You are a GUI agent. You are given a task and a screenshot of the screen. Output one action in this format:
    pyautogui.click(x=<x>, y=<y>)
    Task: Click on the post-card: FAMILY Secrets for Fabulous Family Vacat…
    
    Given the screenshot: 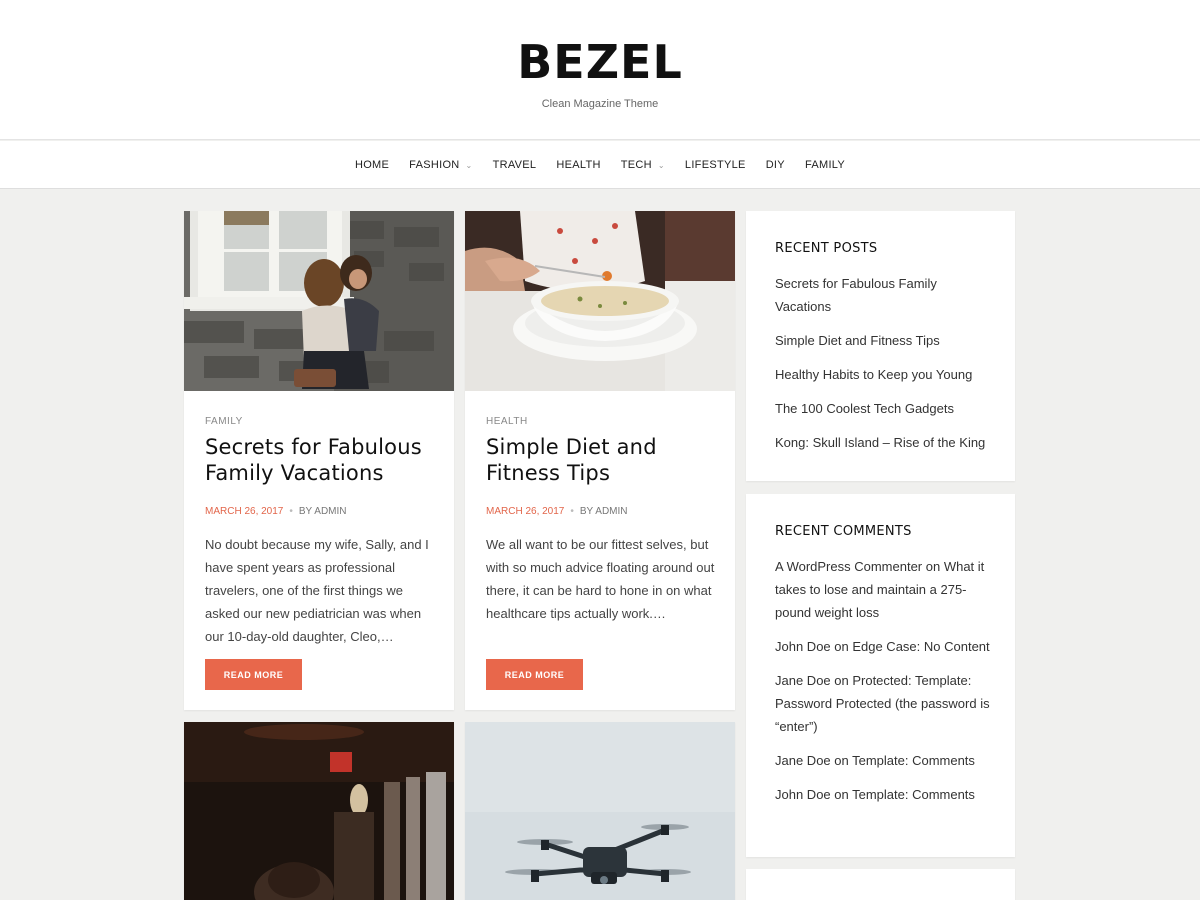 What is the action you would take?
    pyautogui.click(x=319, y=460)
    